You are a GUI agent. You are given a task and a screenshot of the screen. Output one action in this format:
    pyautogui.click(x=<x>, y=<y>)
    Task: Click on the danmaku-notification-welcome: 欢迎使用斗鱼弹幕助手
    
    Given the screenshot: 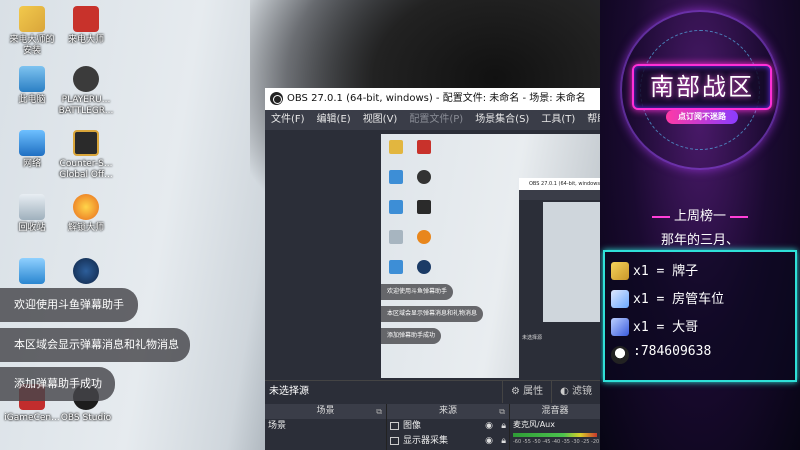 What is the action you would take?
    pyautogui.click(x=69, y=305)
    